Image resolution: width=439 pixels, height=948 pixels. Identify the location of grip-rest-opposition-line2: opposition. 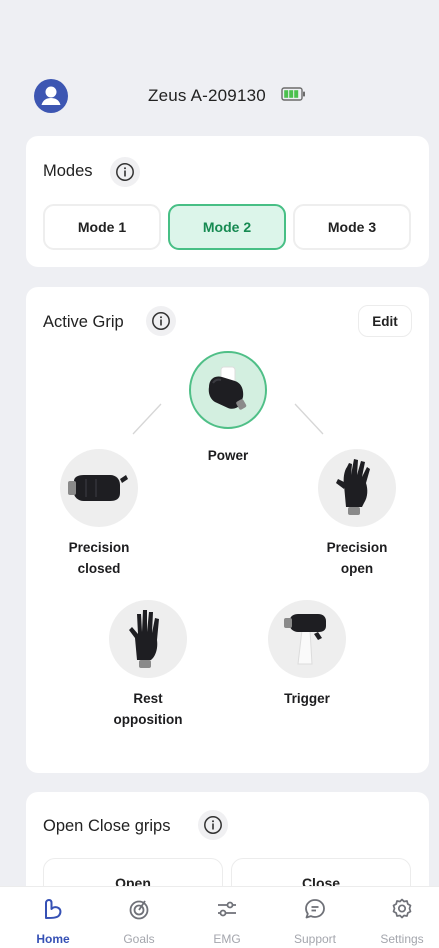
(148, 719).